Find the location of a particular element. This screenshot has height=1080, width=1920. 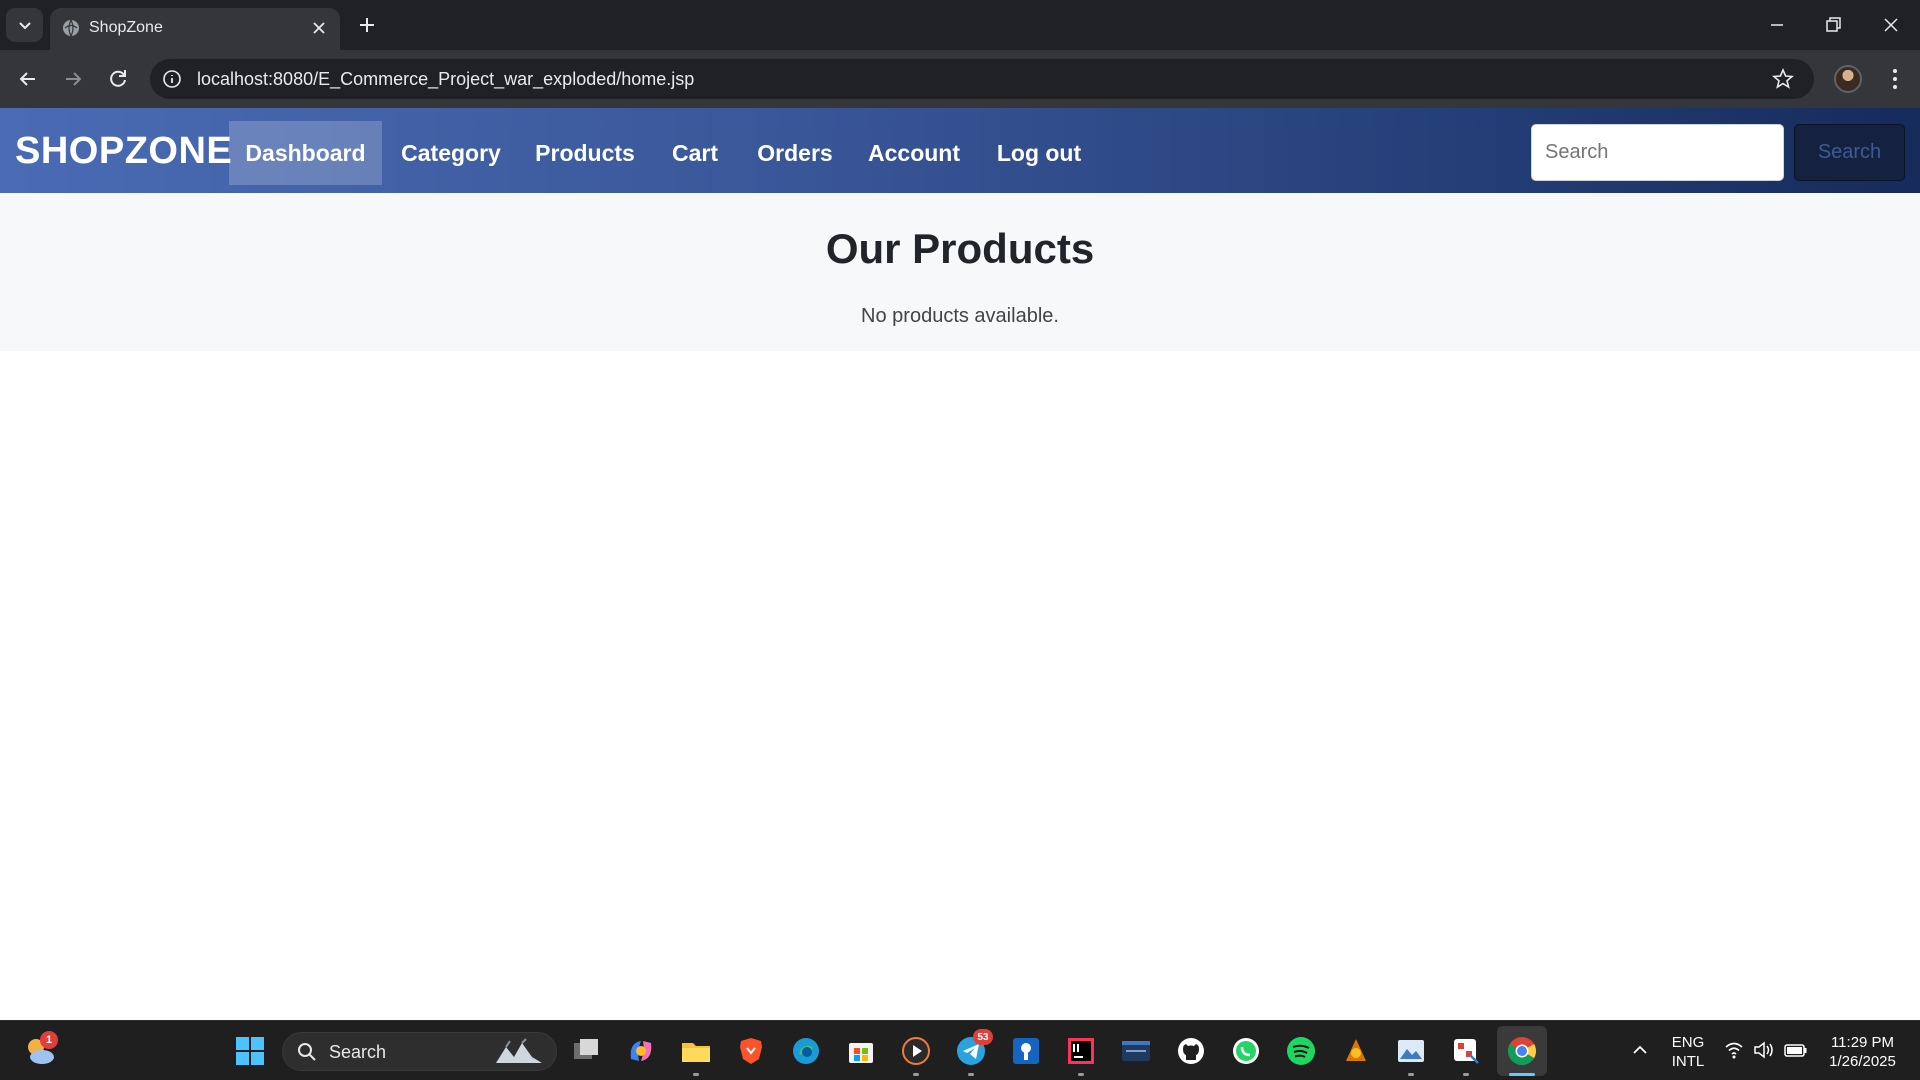

brave-icon is located at coordinates (751, 1051).